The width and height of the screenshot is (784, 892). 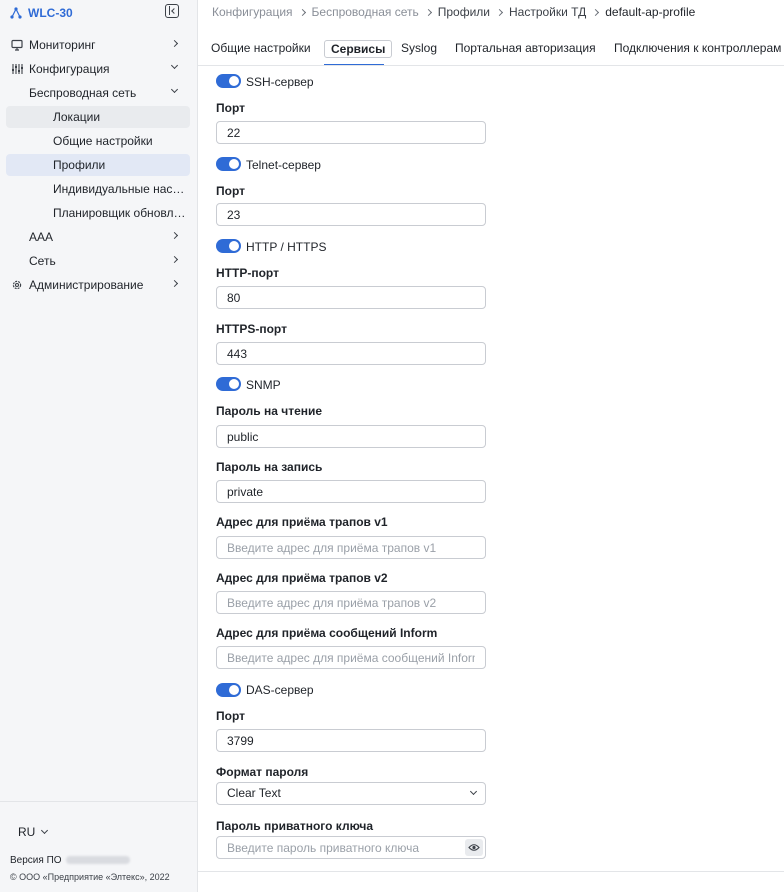 I want to click on snmp-label: SNMP, so click(x=263, y=385).